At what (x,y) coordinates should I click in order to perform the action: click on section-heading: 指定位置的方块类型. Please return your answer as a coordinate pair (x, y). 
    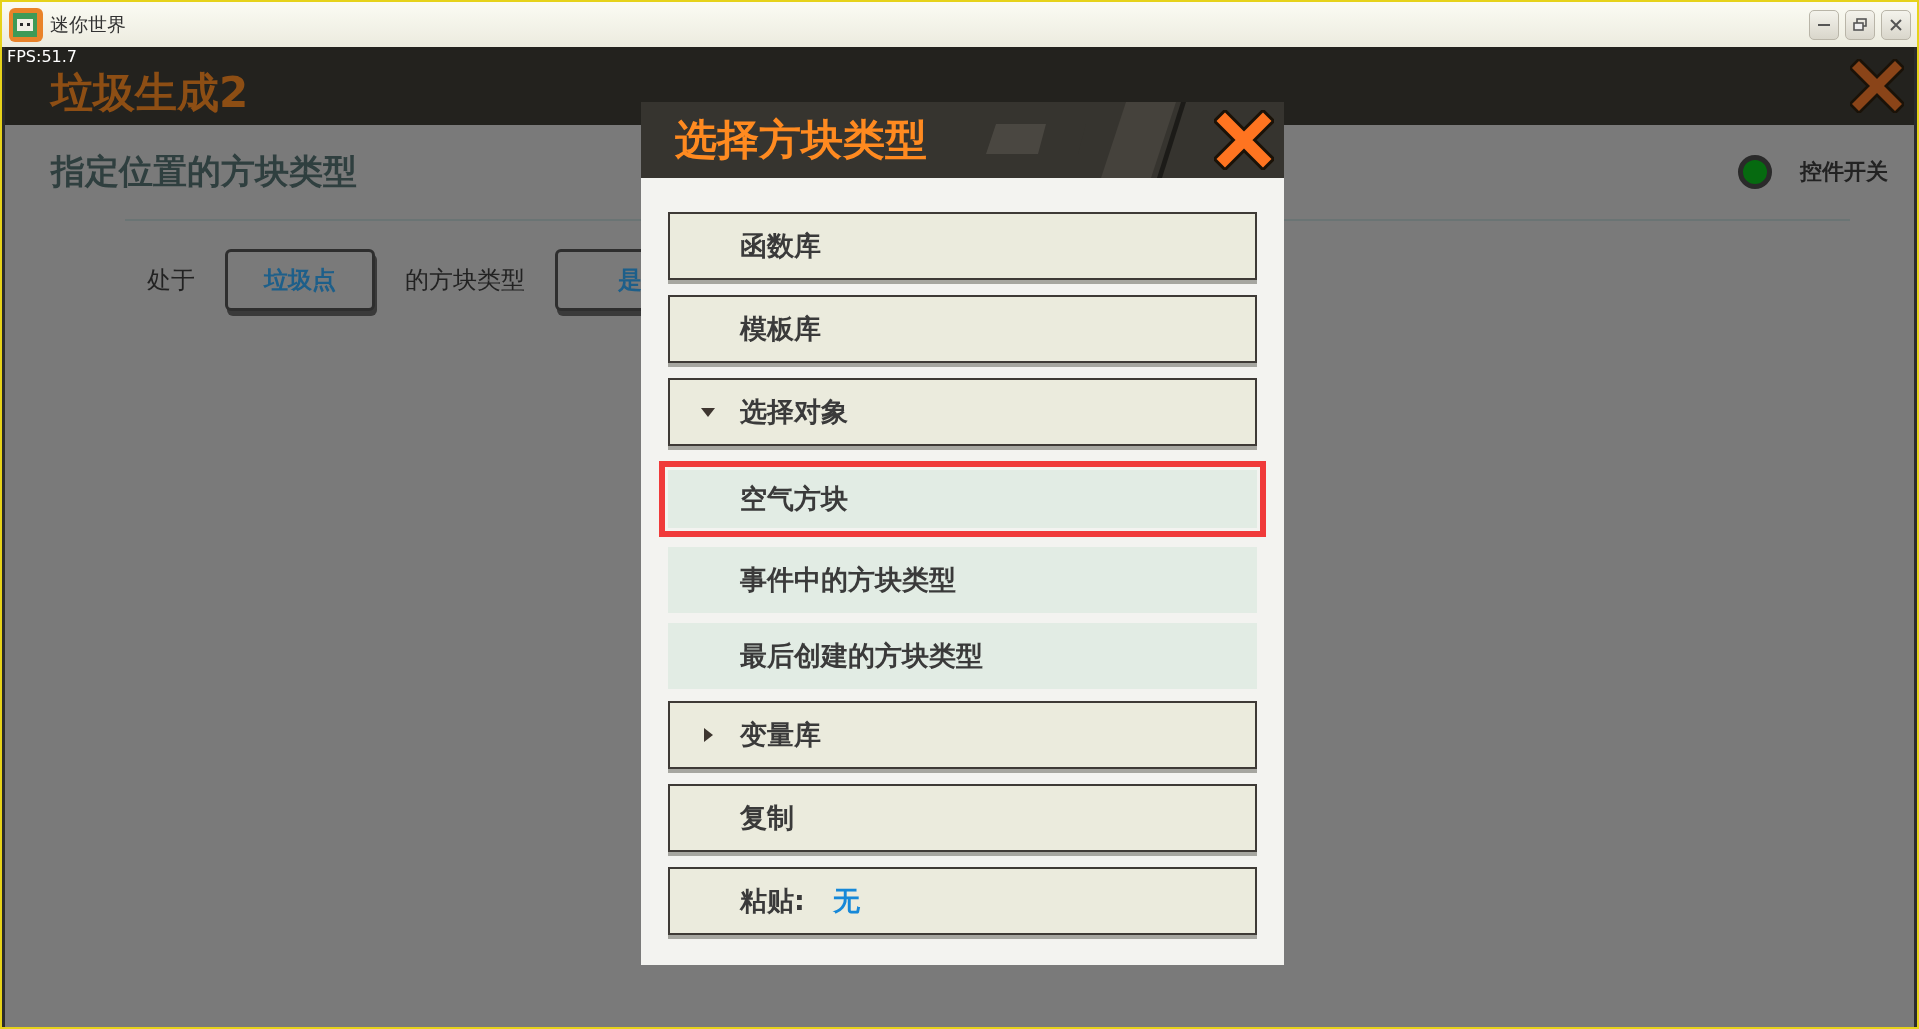
    Looking at the image, I should click on (204, 171).